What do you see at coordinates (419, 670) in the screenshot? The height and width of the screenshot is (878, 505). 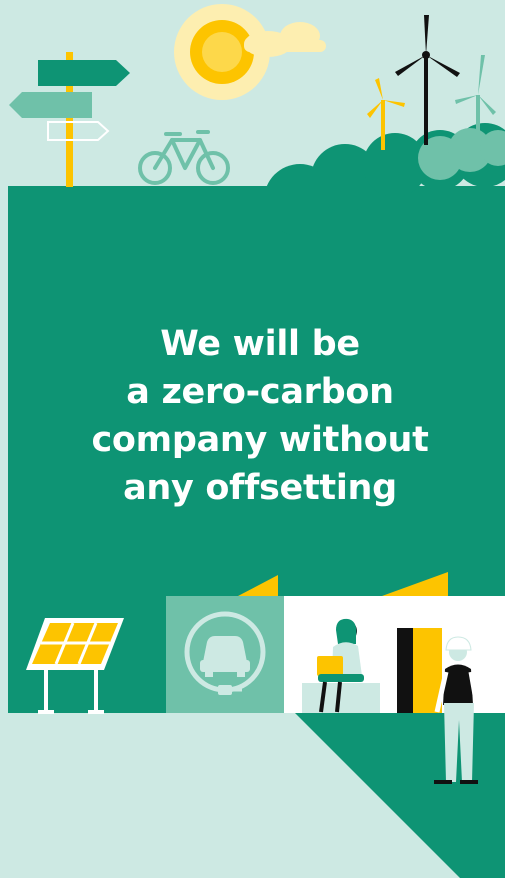 I see `doorway` at bounding box center [419, 670].